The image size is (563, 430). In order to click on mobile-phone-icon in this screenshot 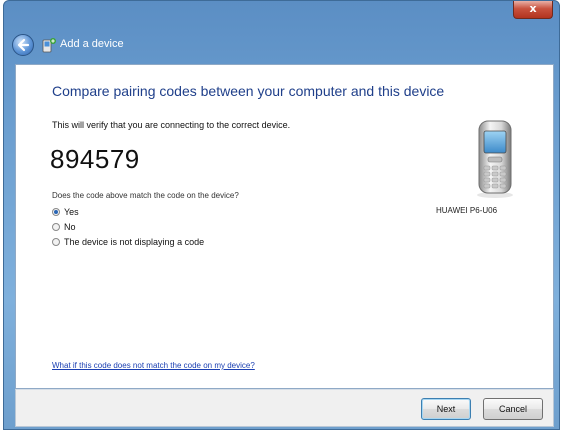, I will do `click(495, 159)`.